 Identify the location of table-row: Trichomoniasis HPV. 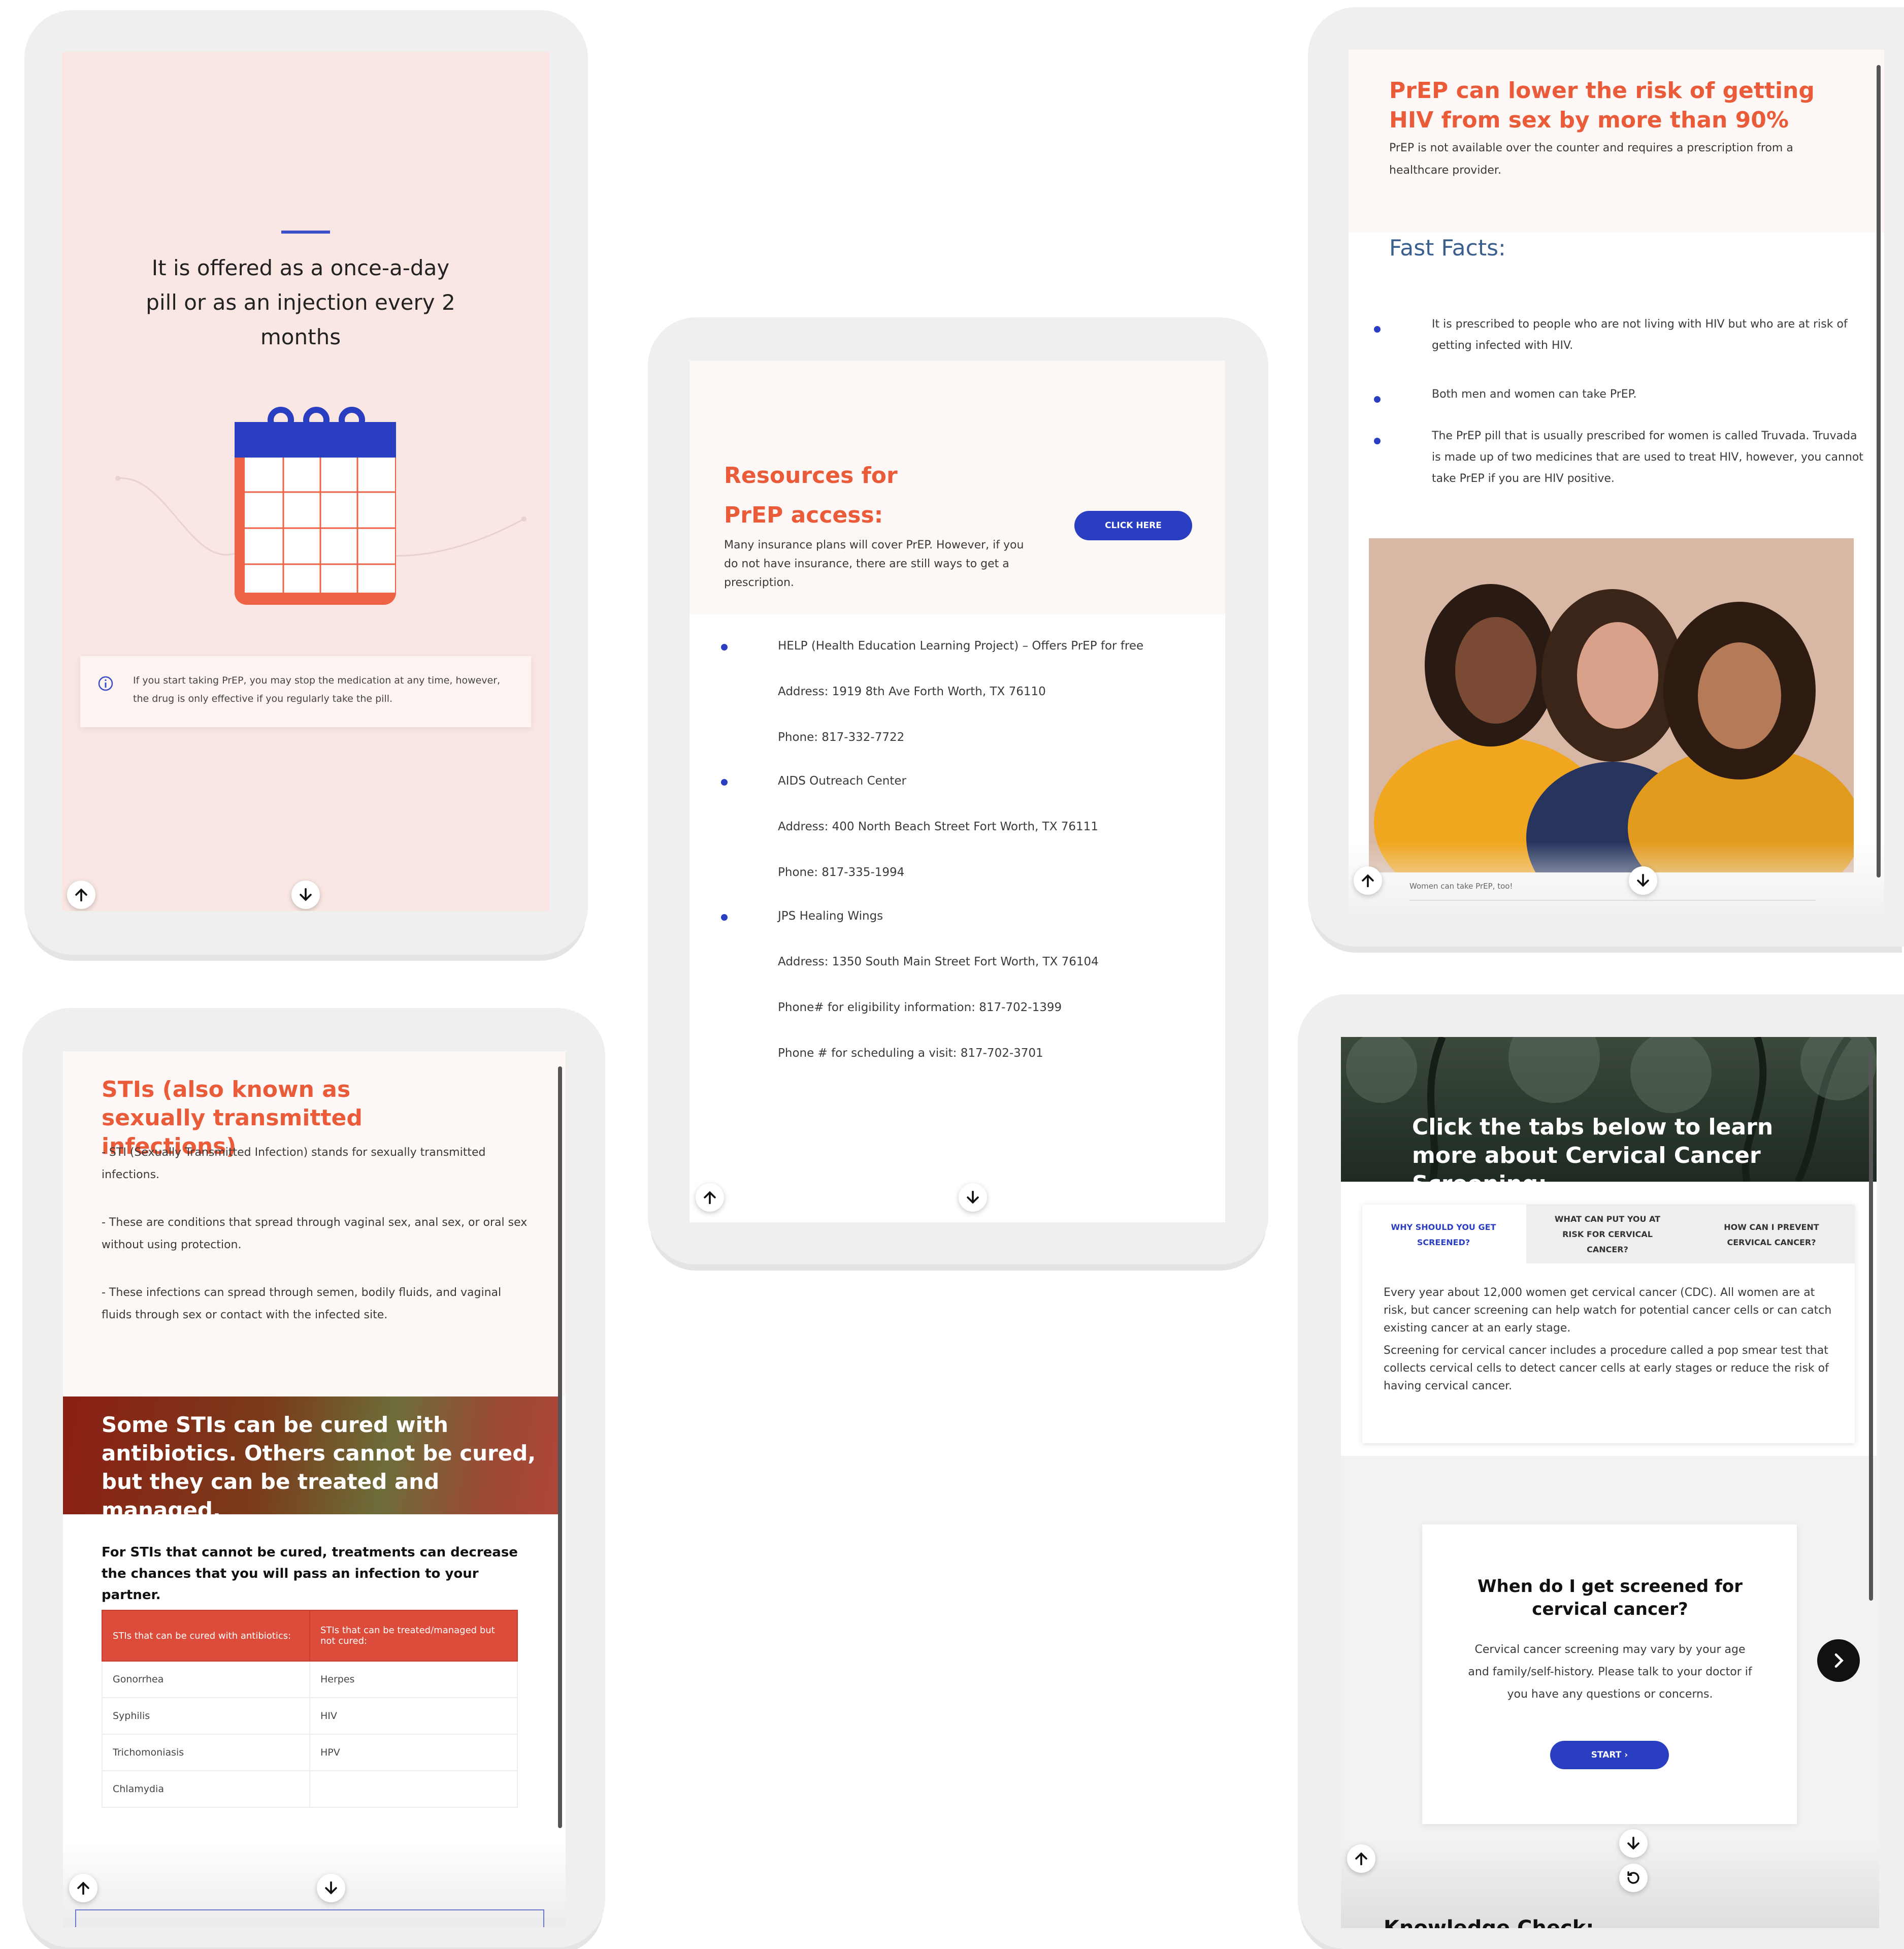
(310, 1752).